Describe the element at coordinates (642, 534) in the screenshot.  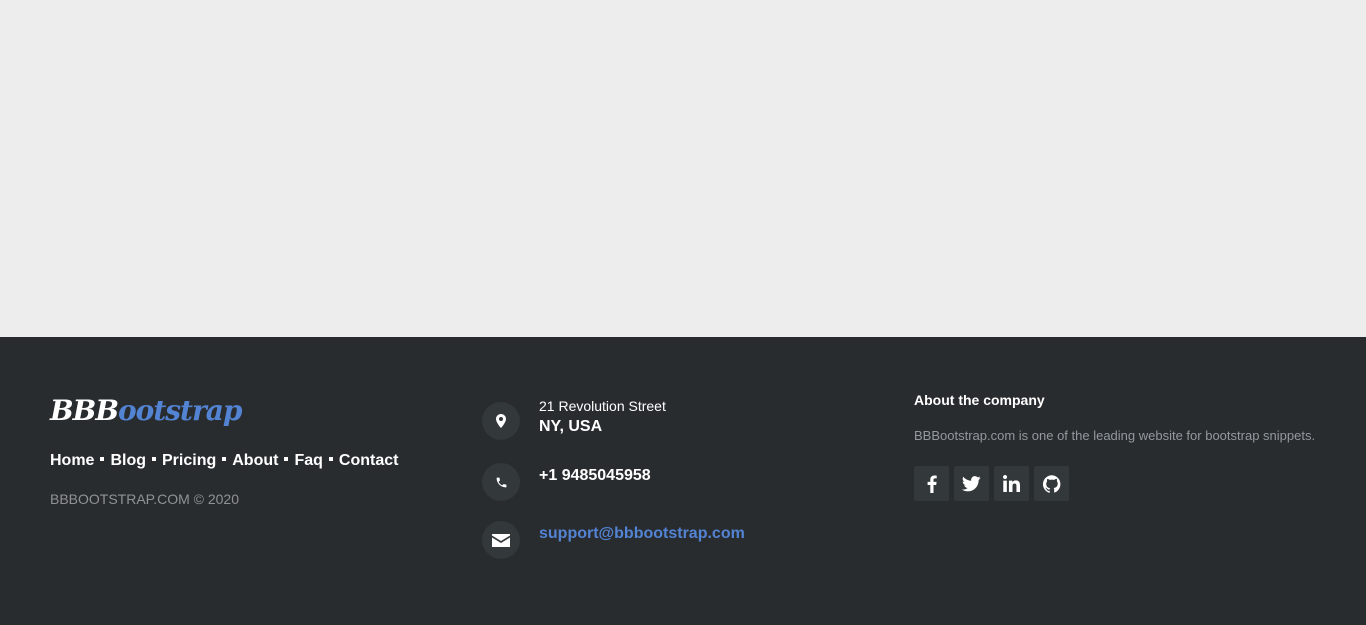
I see `email-link: support@bbbootstrap.com` at that location.